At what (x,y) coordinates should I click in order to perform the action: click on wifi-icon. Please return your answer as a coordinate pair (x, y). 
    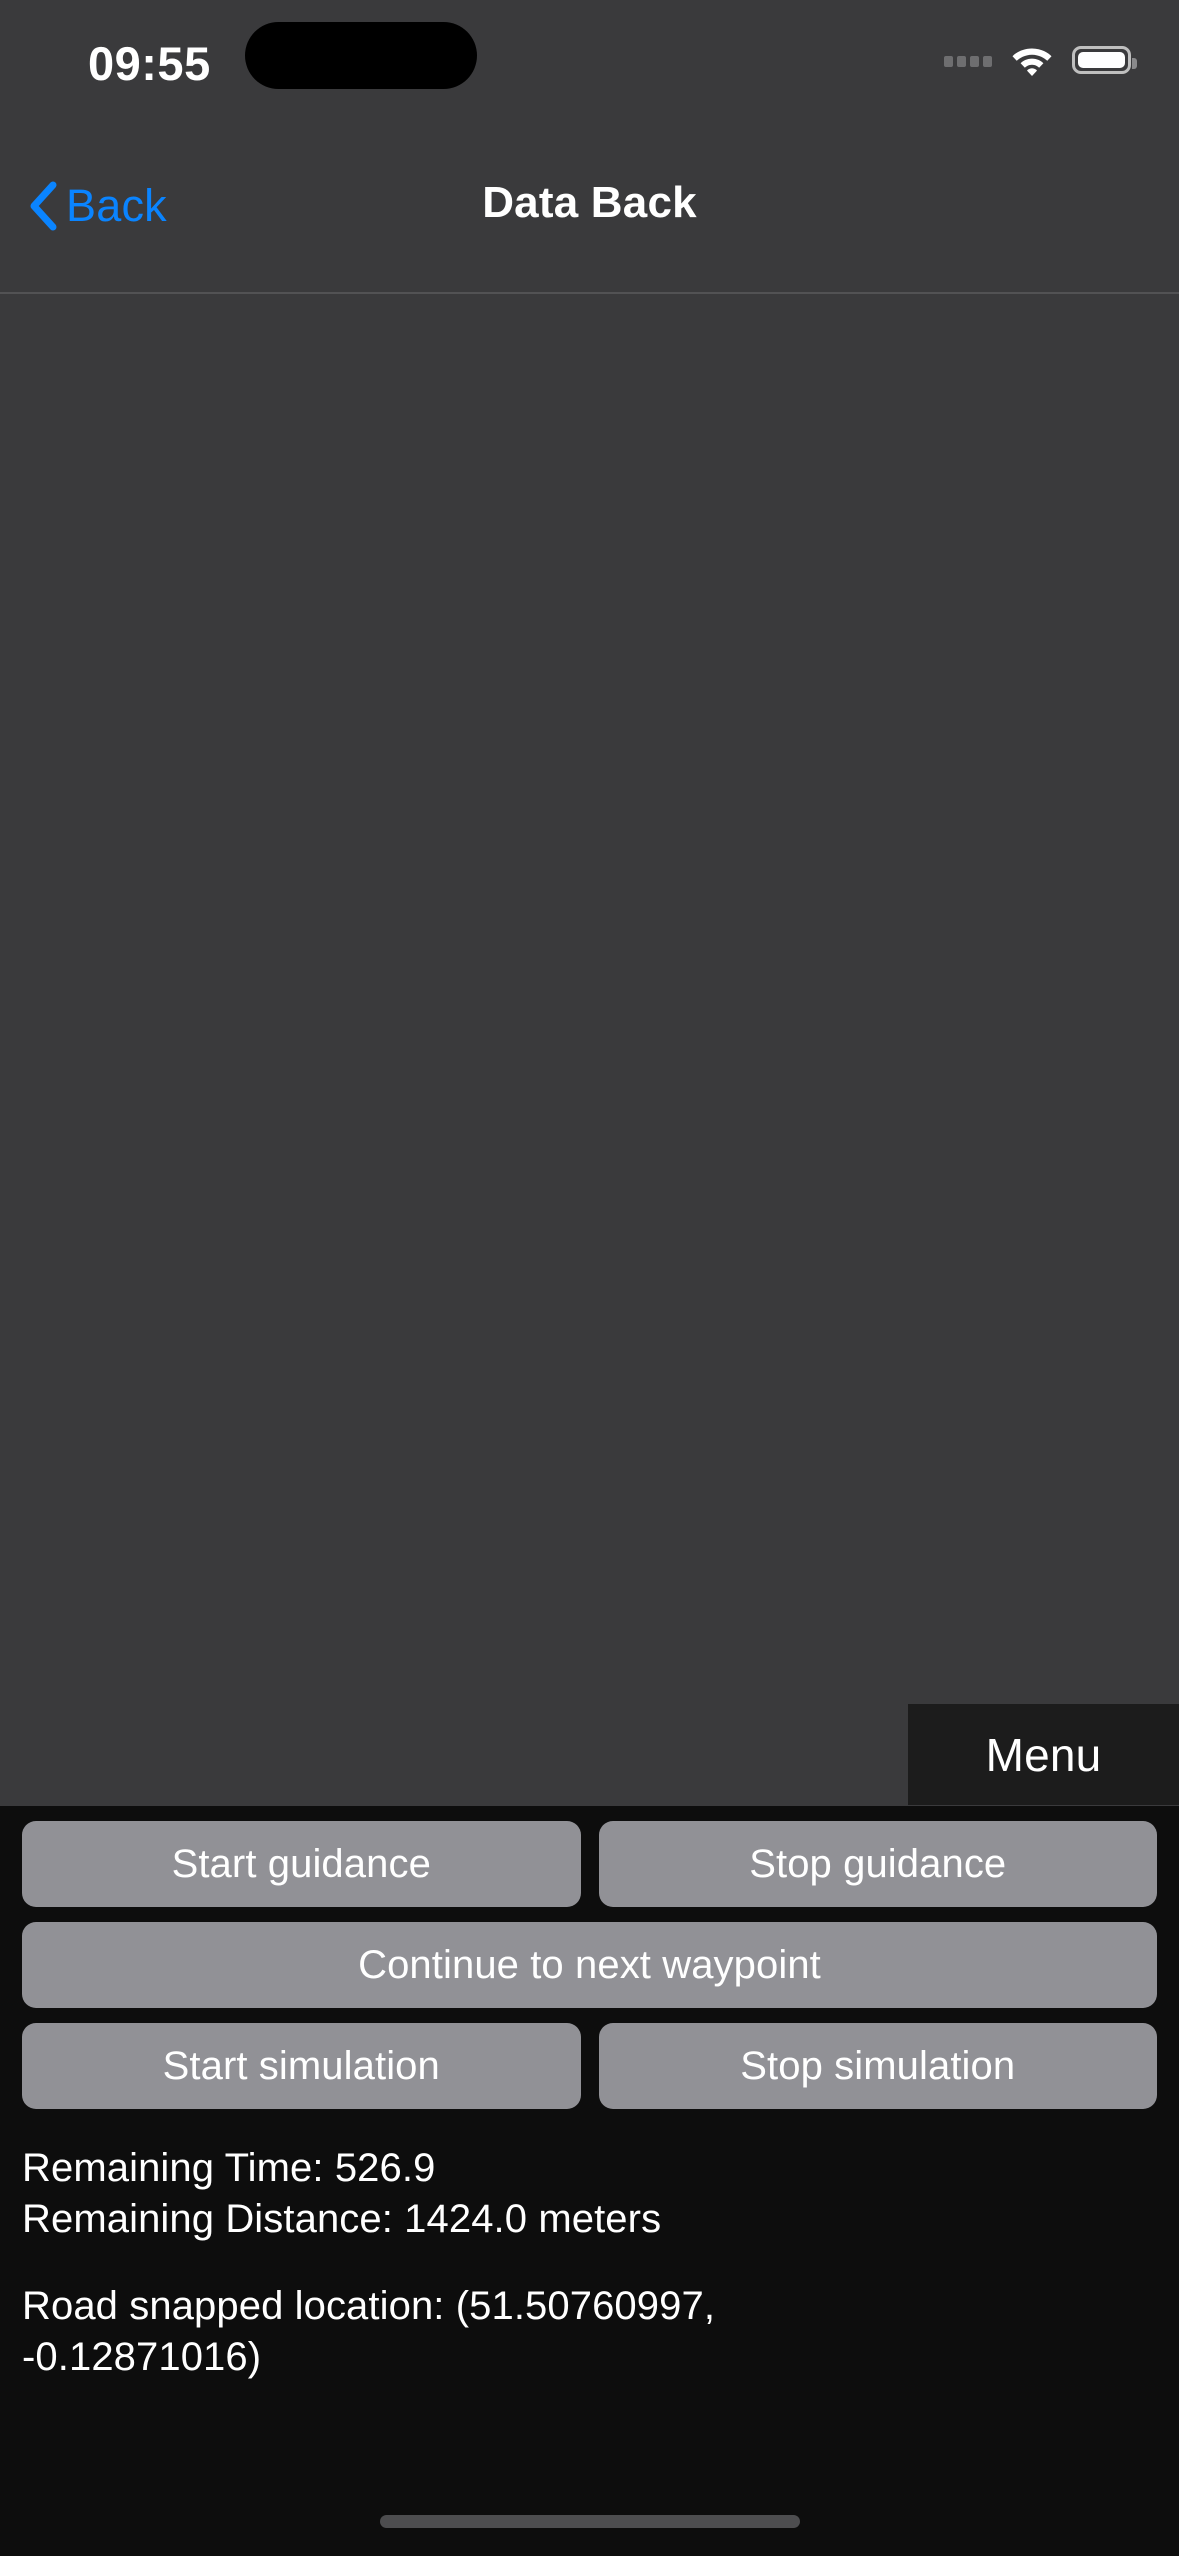
    Looking at the image, I should click on (1032, 60).